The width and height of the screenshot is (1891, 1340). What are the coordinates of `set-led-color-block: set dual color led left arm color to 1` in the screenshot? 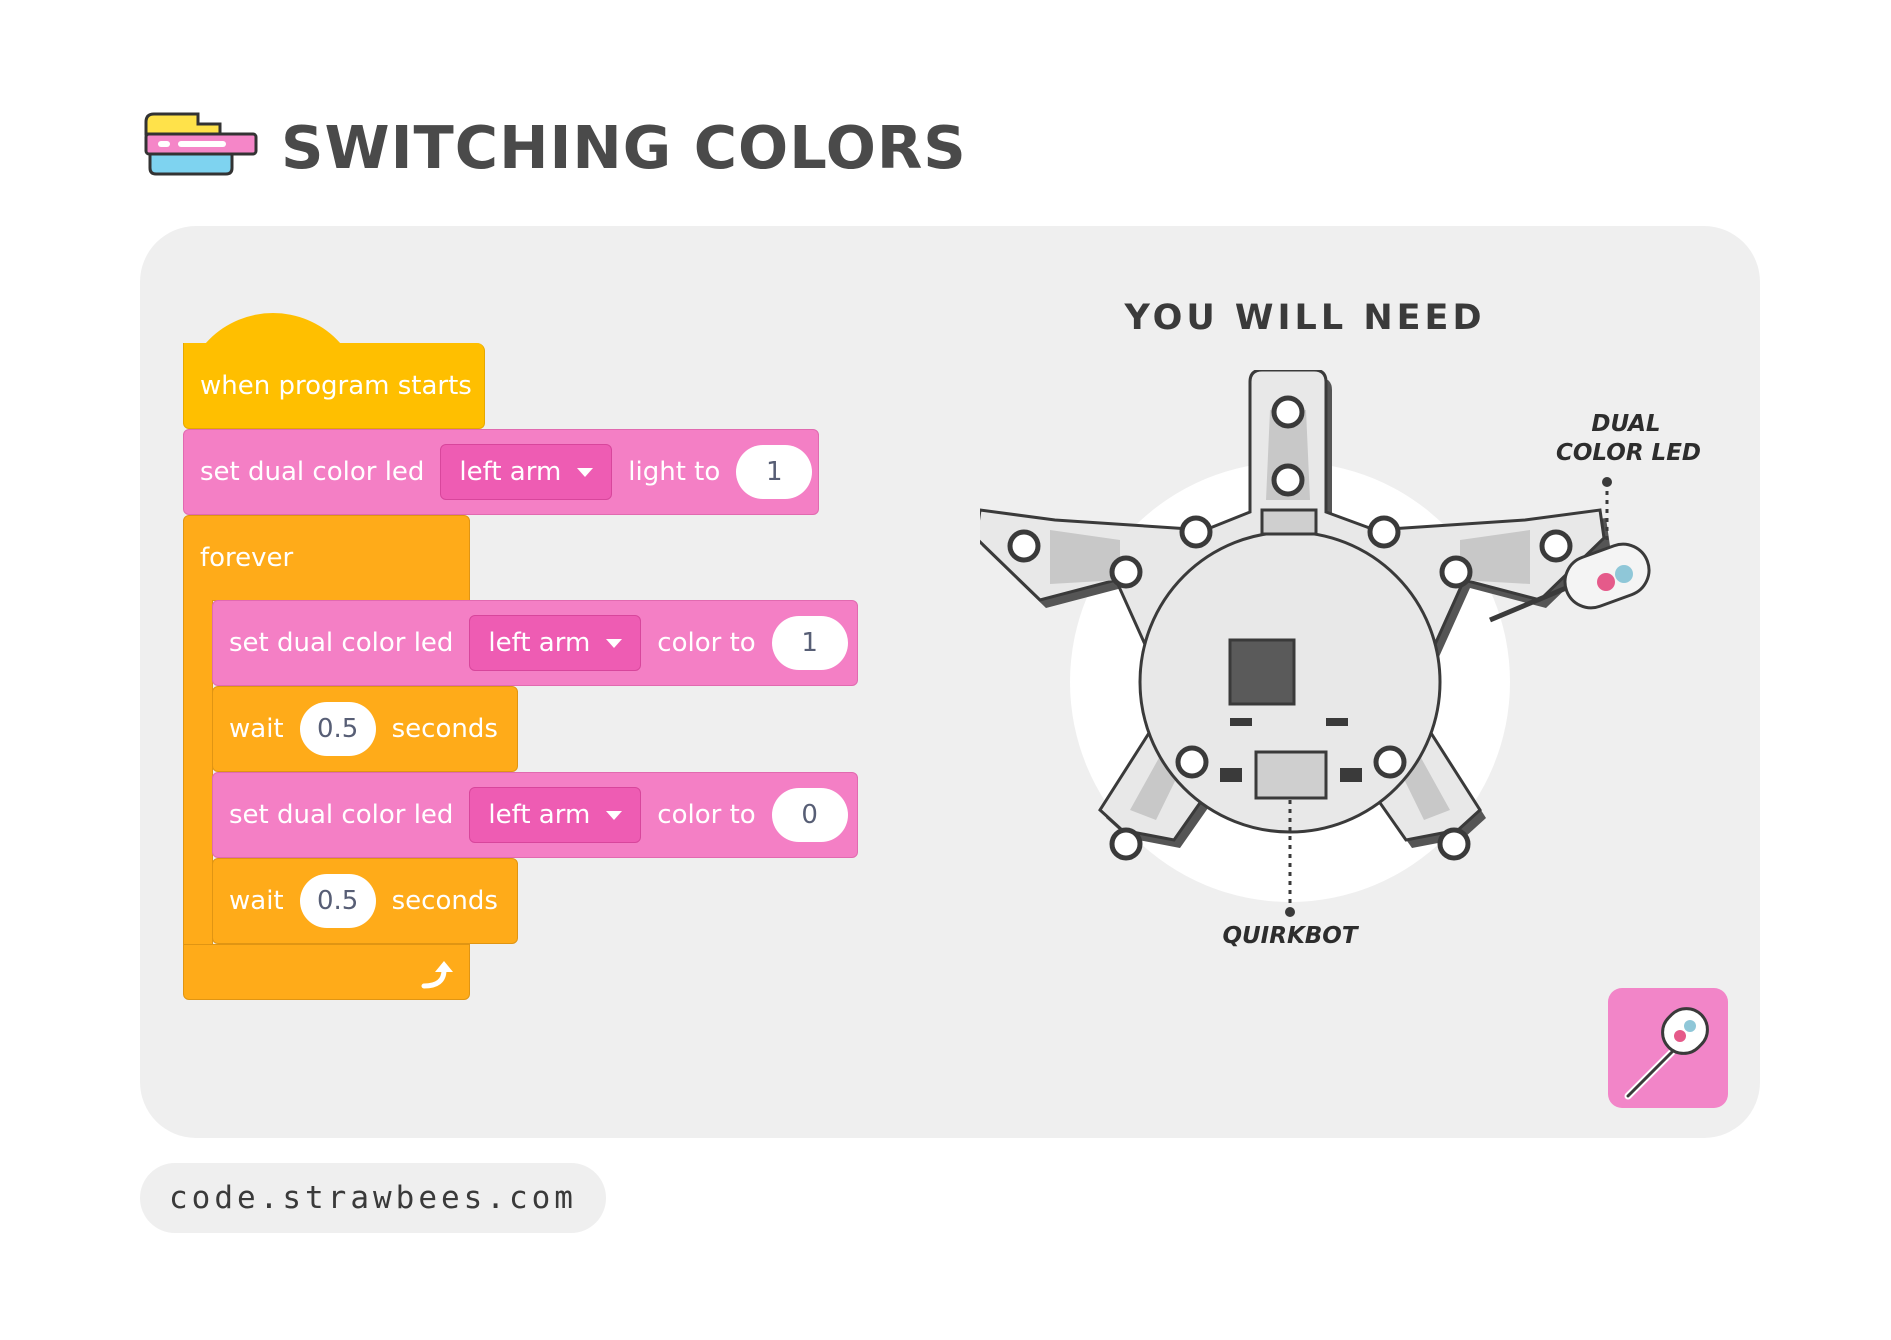 It's located at (535, 643).